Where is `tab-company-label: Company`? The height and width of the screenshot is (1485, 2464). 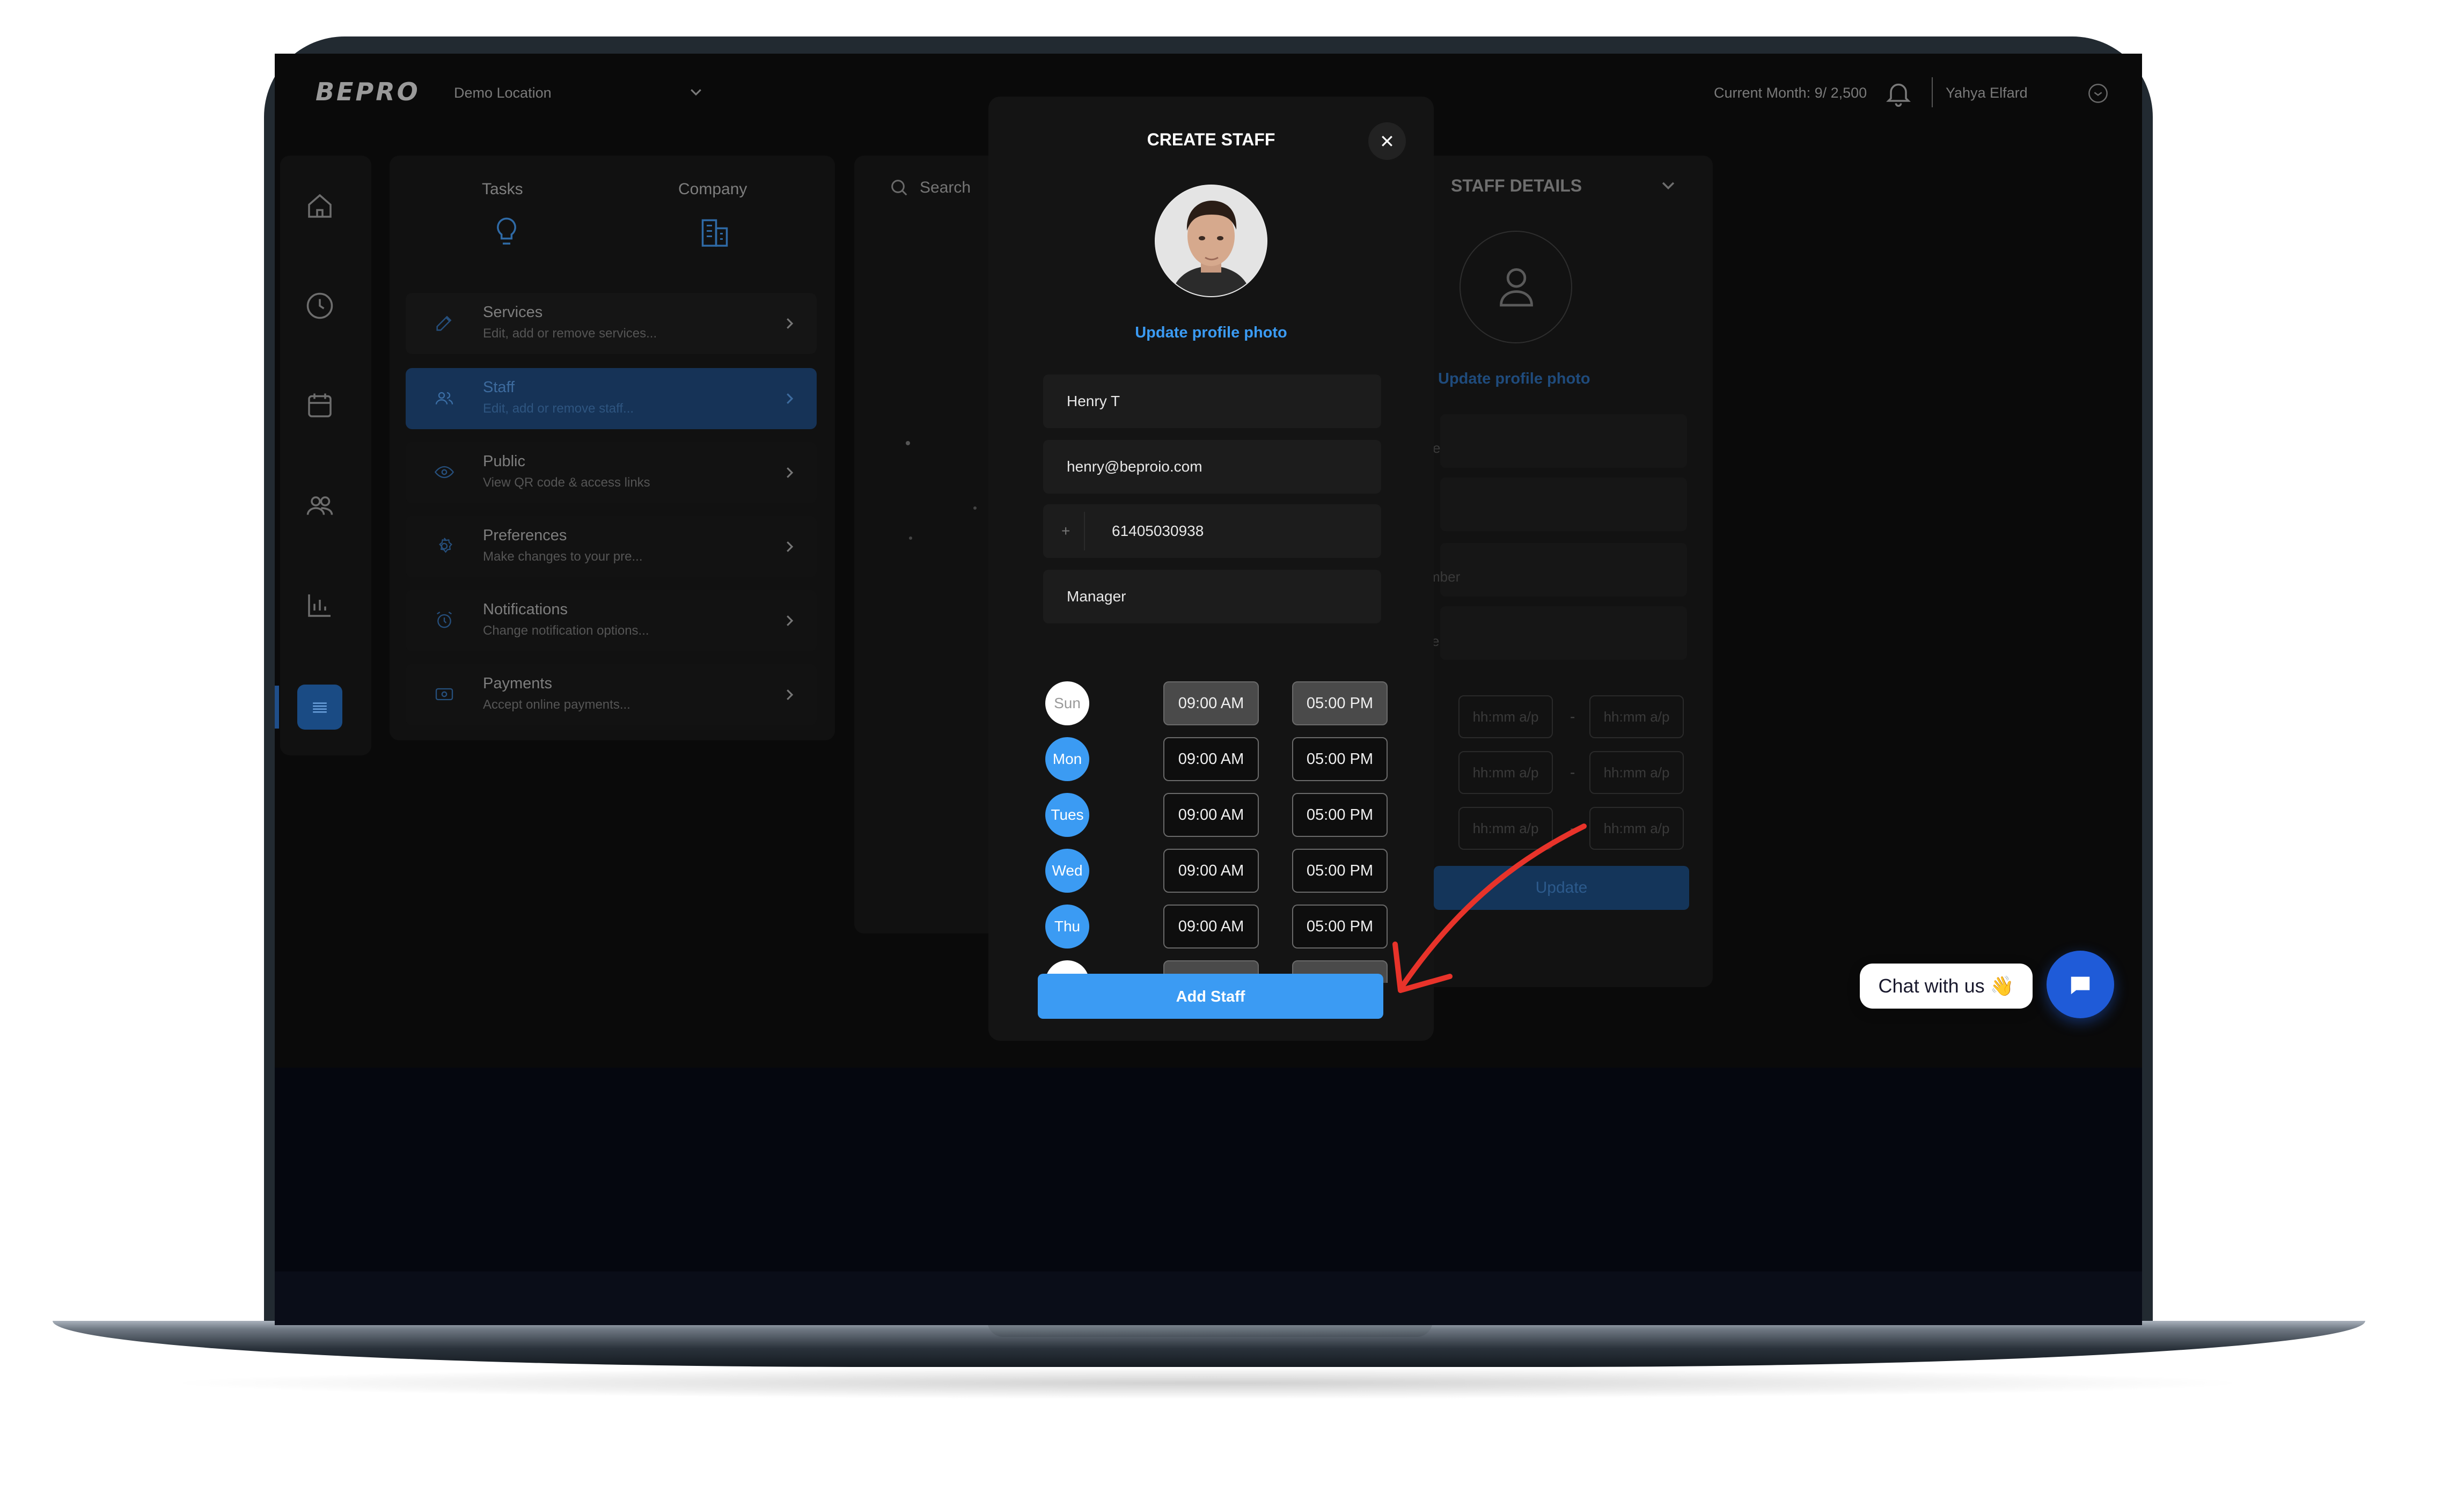 tab-company-label: Company is located at coordinates (712, 189).